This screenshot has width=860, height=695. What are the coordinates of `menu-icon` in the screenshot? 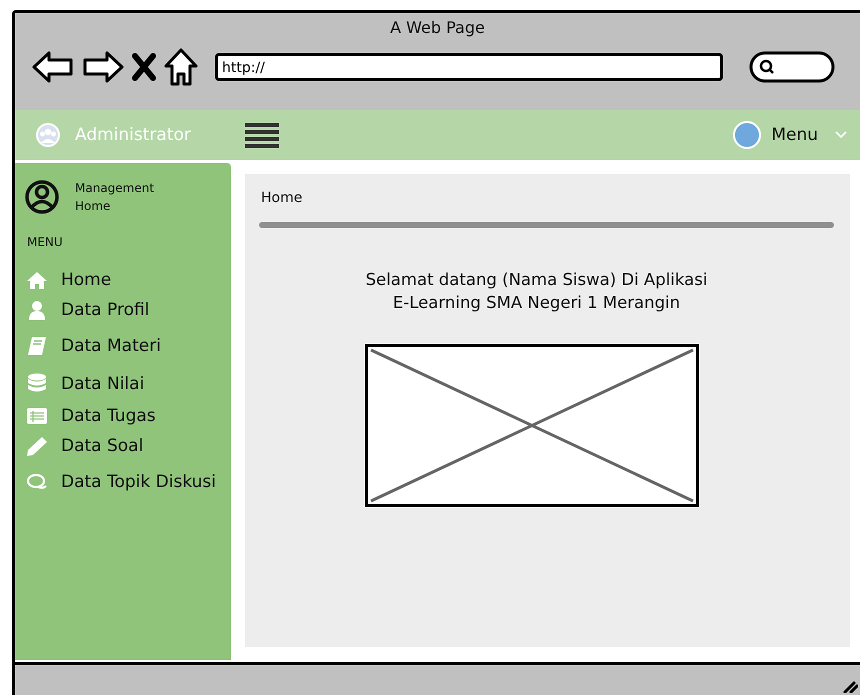 It's located at (262, 135).